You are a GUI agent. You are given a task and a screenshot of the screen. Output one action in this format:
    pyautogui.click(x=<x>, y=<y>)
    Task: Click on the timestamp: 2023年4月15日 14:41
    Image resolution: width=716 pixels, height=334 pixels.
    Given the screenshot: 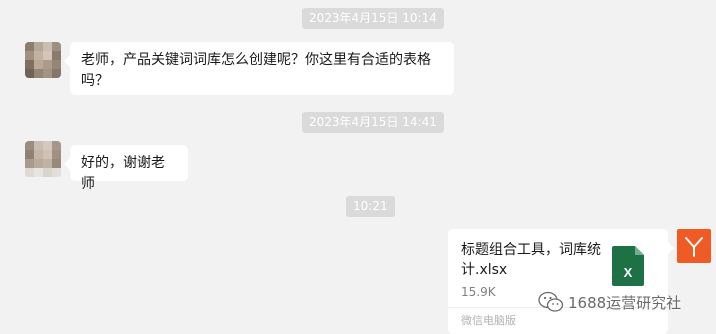 What is the action you would take?
    pyautogui.click(x=373, y=122)
    